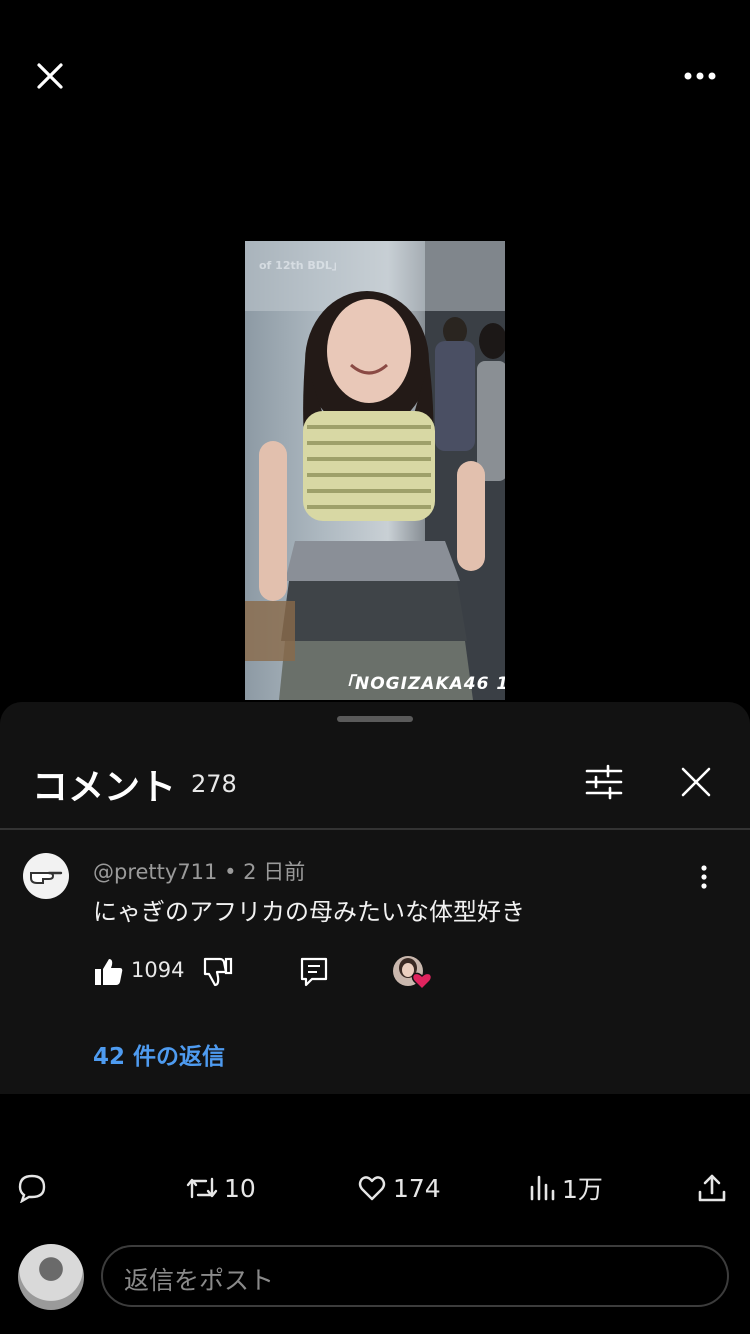 The height and width of the screenshot is (1334, 750). Describe the element at coordinates (375, 719) in the screenshot. I see `sheet-drag-handle` at that location.